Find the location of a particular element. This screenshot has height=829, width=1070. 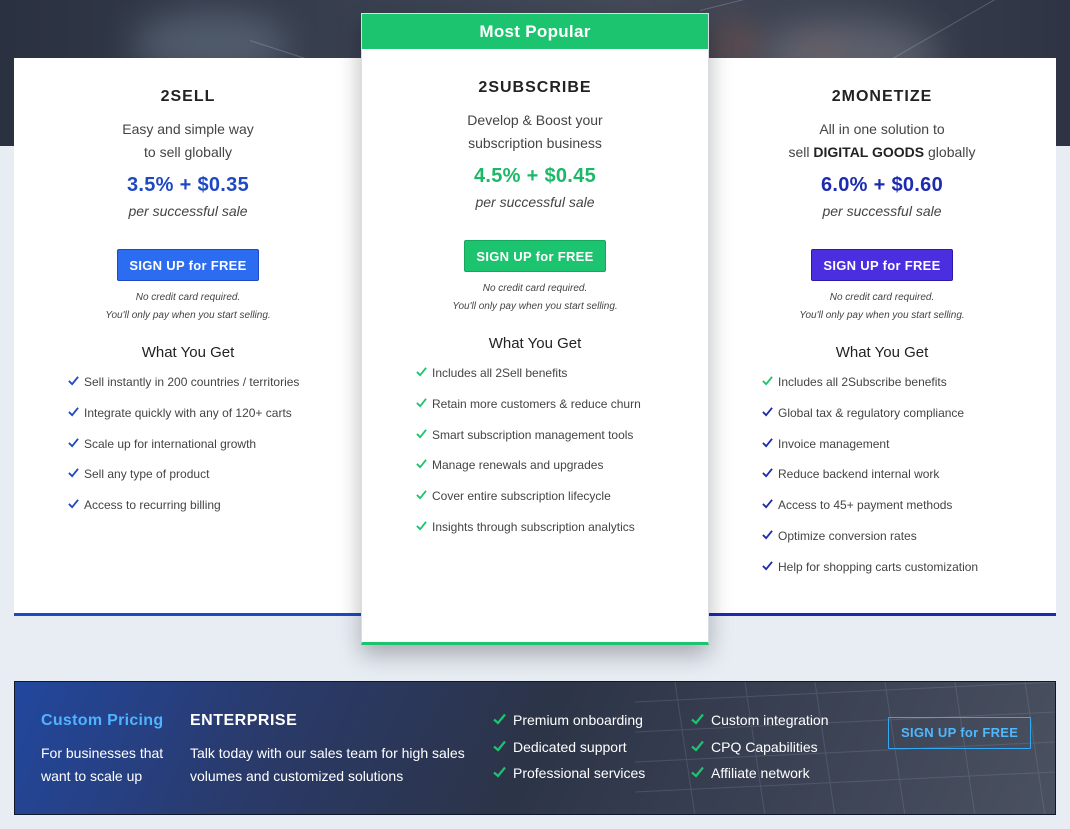

list-item: Sell any type of product is located at coordinates (188, 480).